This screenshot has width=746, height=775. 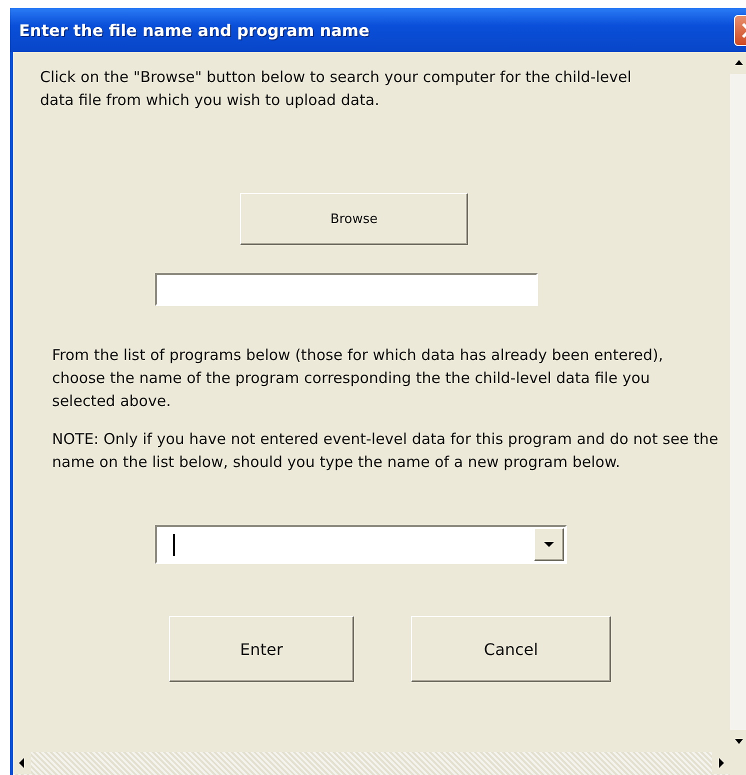 I want to click on instruction-text: From the list of programs below (those for which data has already been entered), choose the name of the program corresponding the the child-level data file you selected above., so click(x=358, y=378).